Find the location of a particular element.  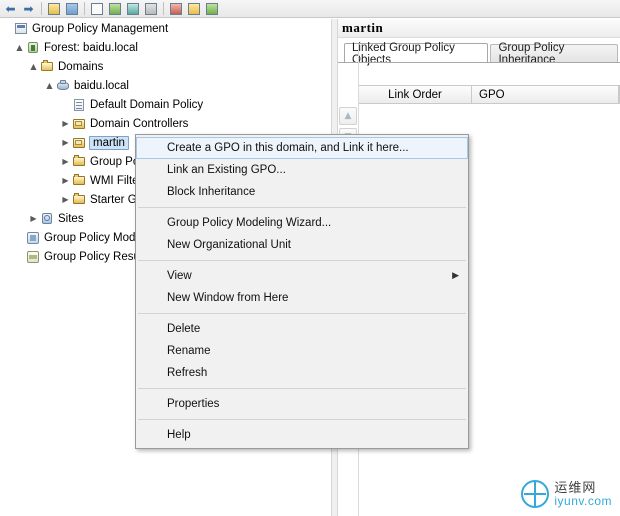

column-header-link-order: Link Order is located at coordinates (415, 94).